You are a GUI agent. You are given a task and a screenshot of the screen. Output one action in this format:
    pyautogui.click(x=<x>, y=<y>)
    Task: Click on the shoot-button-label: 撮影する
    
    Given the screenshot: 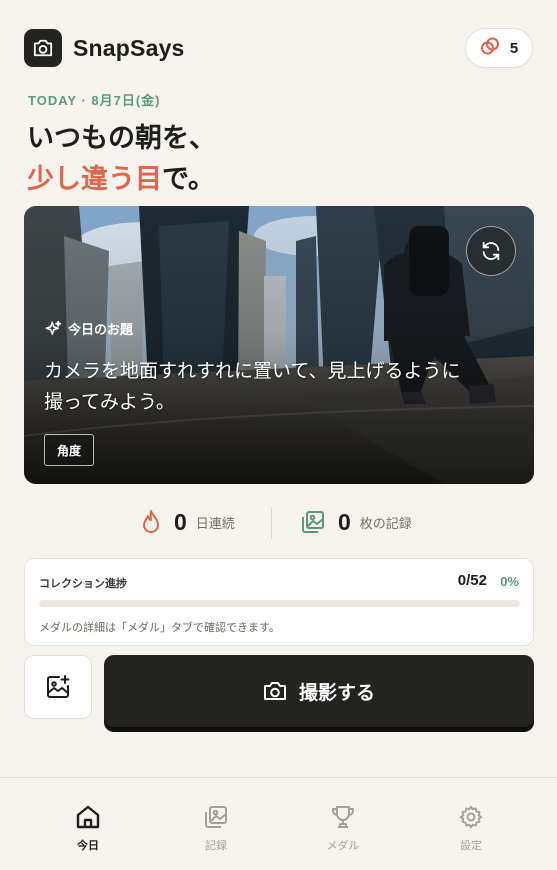 What is the action you would take?
    pyautogui.click(x=336, y=692)
    